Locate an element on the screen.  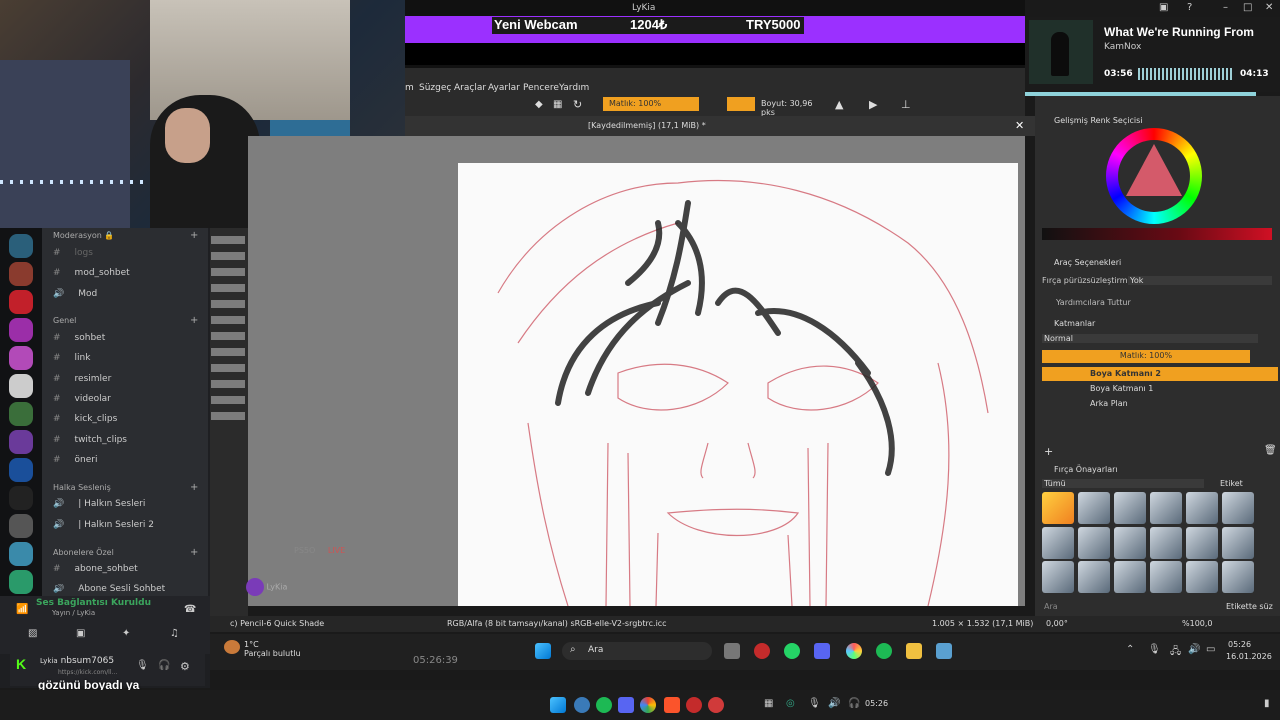
size-slider: Boyut: 30,96 pks is located at coordinates (775, 107).